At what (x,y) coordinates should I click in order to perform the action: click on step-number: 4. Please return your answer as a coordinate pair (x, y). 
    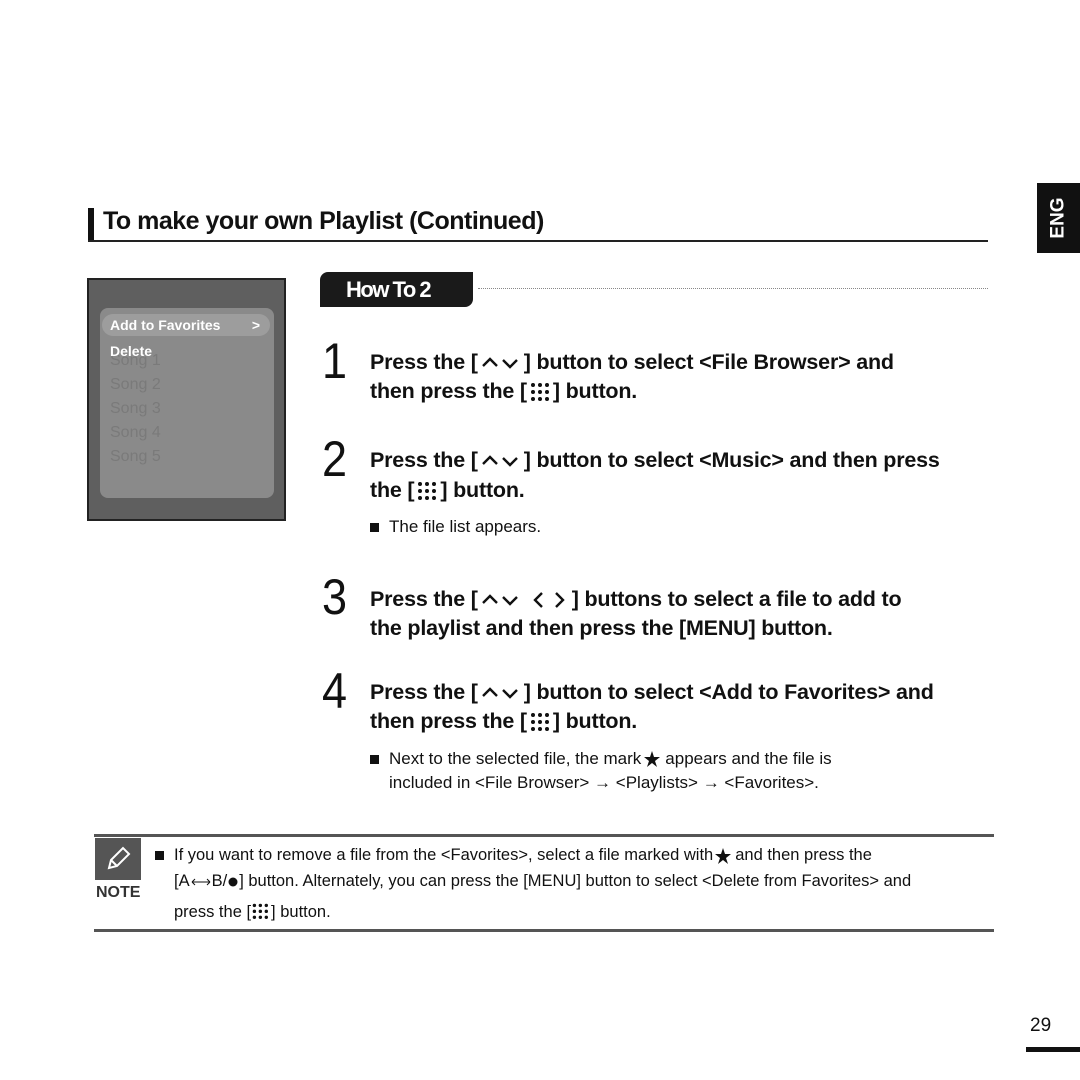
    Looking at the image, I should click on (335, 691).